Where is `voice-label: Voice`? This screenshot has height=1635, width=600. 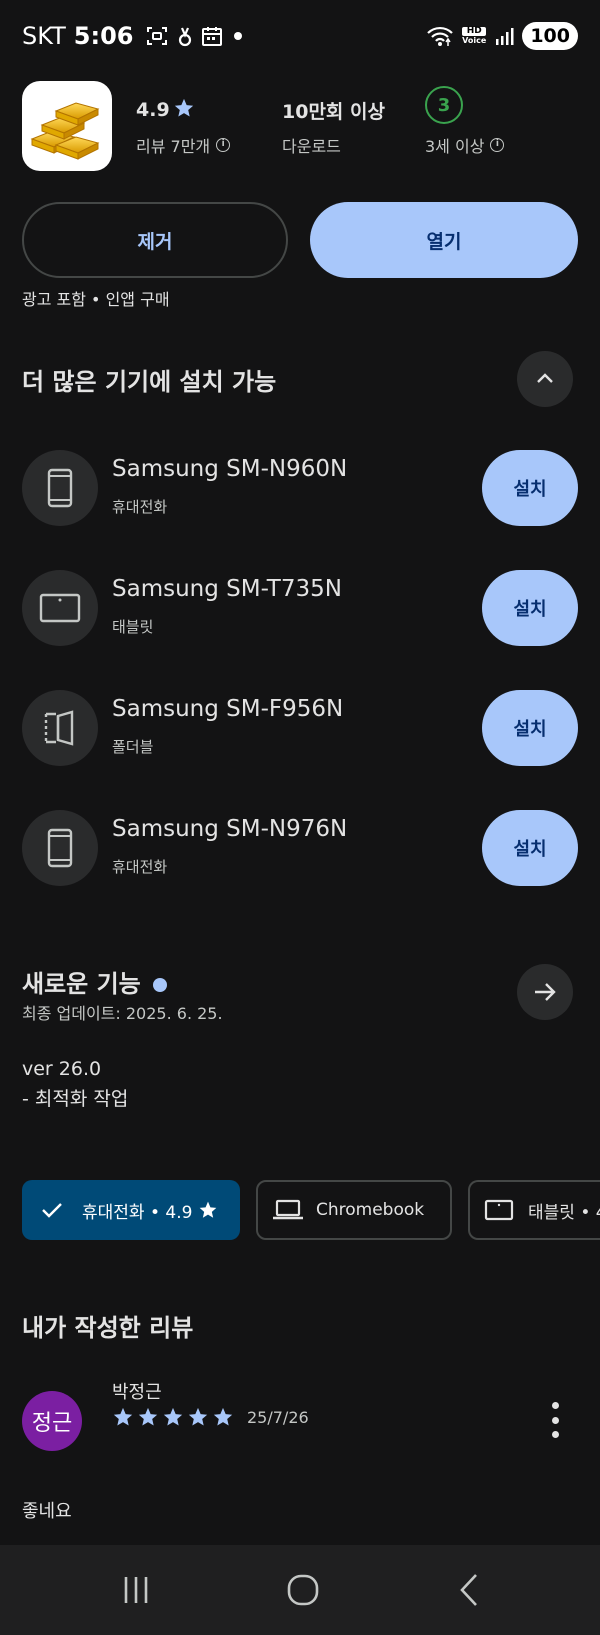
voice-label: Voice is located at coordinates (474, 40).